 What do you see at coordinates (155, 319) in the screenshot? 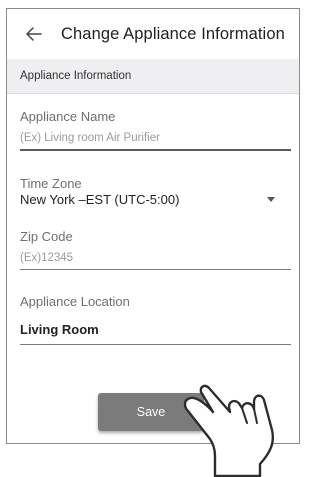
I see `appliance-location-field: Appliance Location Living Room` at bounding box center [155, 319].